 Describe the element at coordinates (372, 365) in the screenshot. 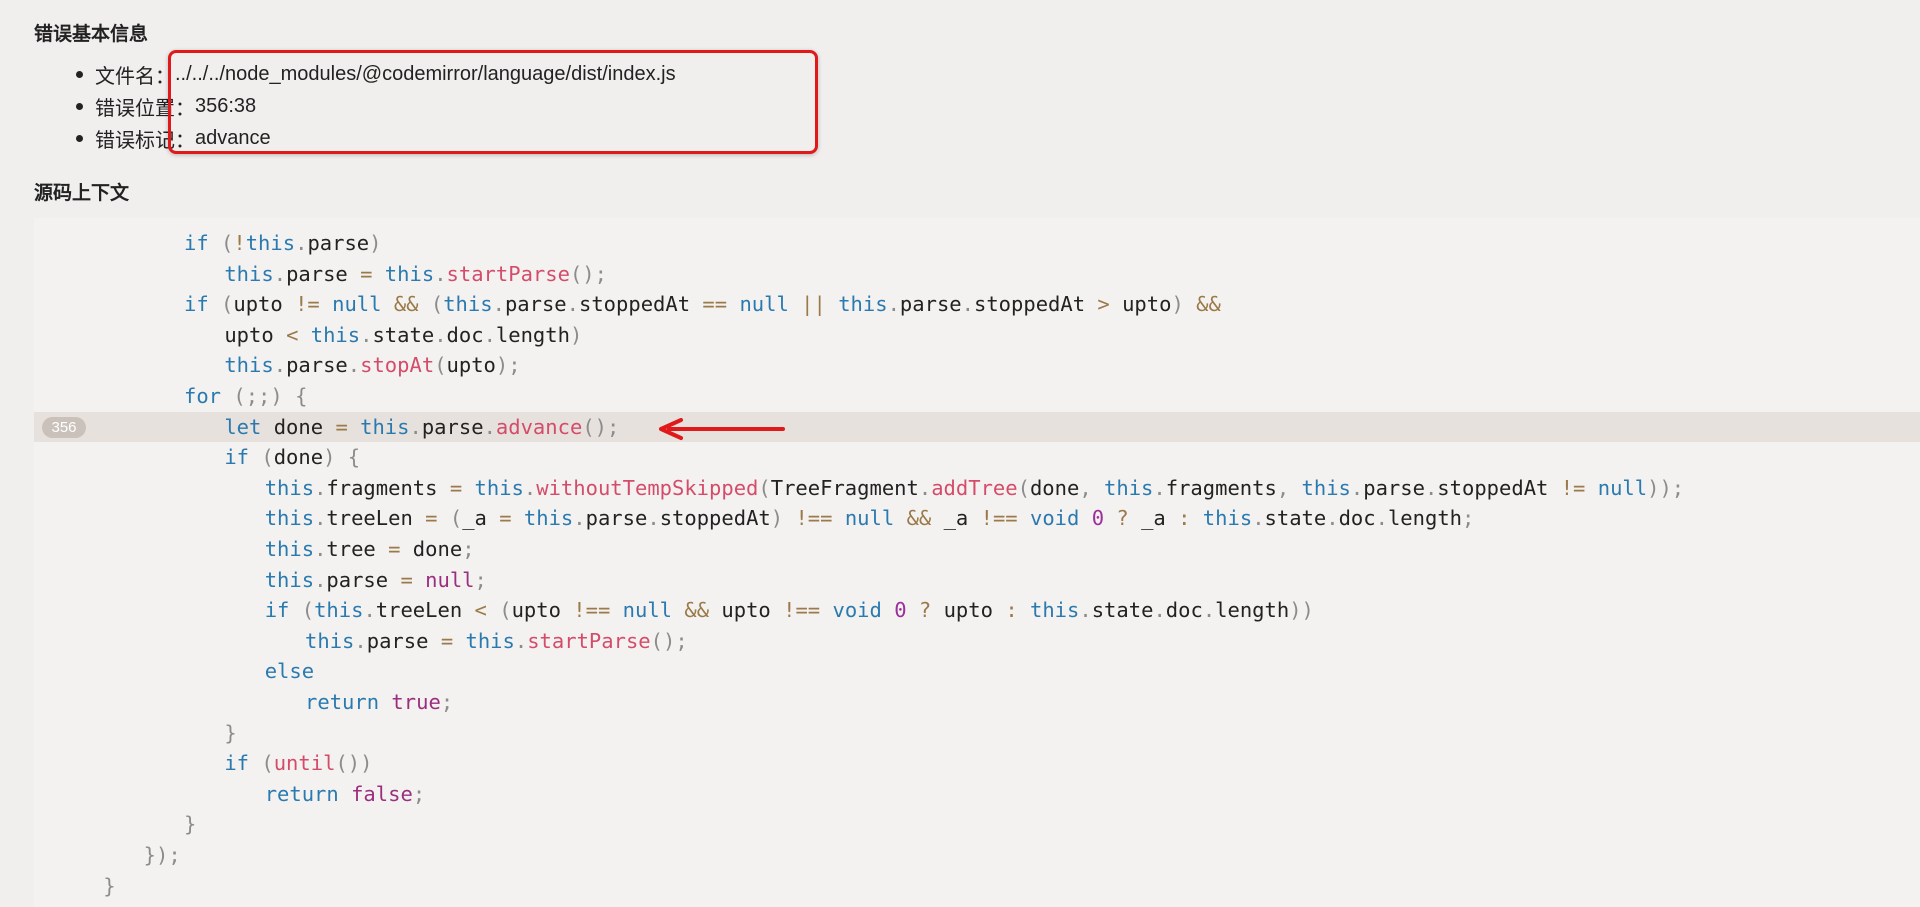

I see `code-text: this.parse.stopAt(upto);` at that location.